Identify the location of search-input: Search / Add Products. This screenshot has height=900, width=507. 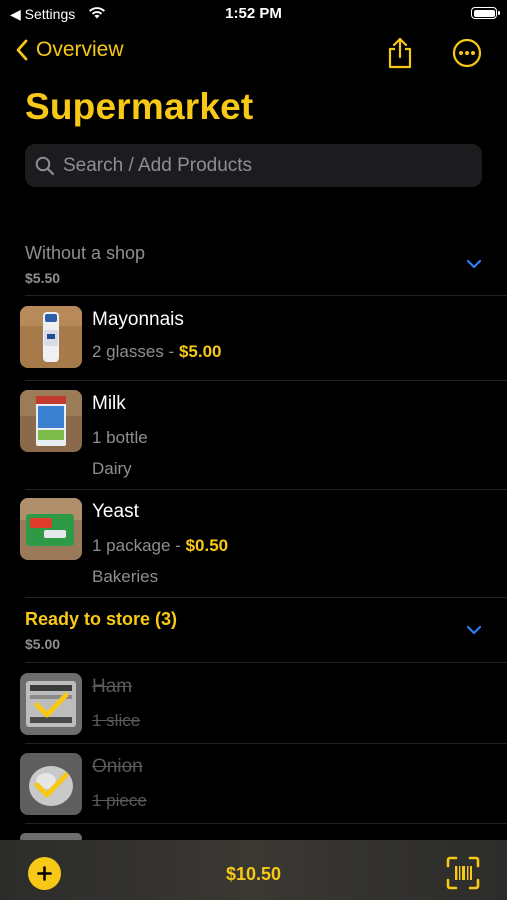
(253, 165).